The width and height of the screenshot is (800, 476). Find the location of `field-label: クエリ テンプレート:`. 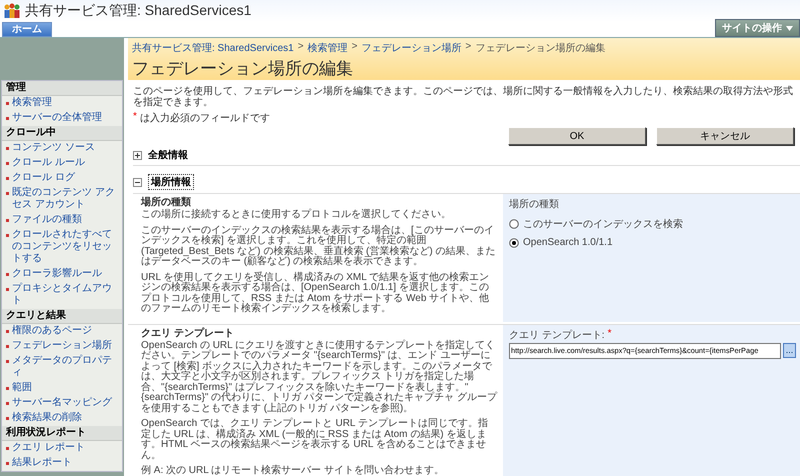

field-label: クエリ テンプレート: is located at coordinates (557, 335).